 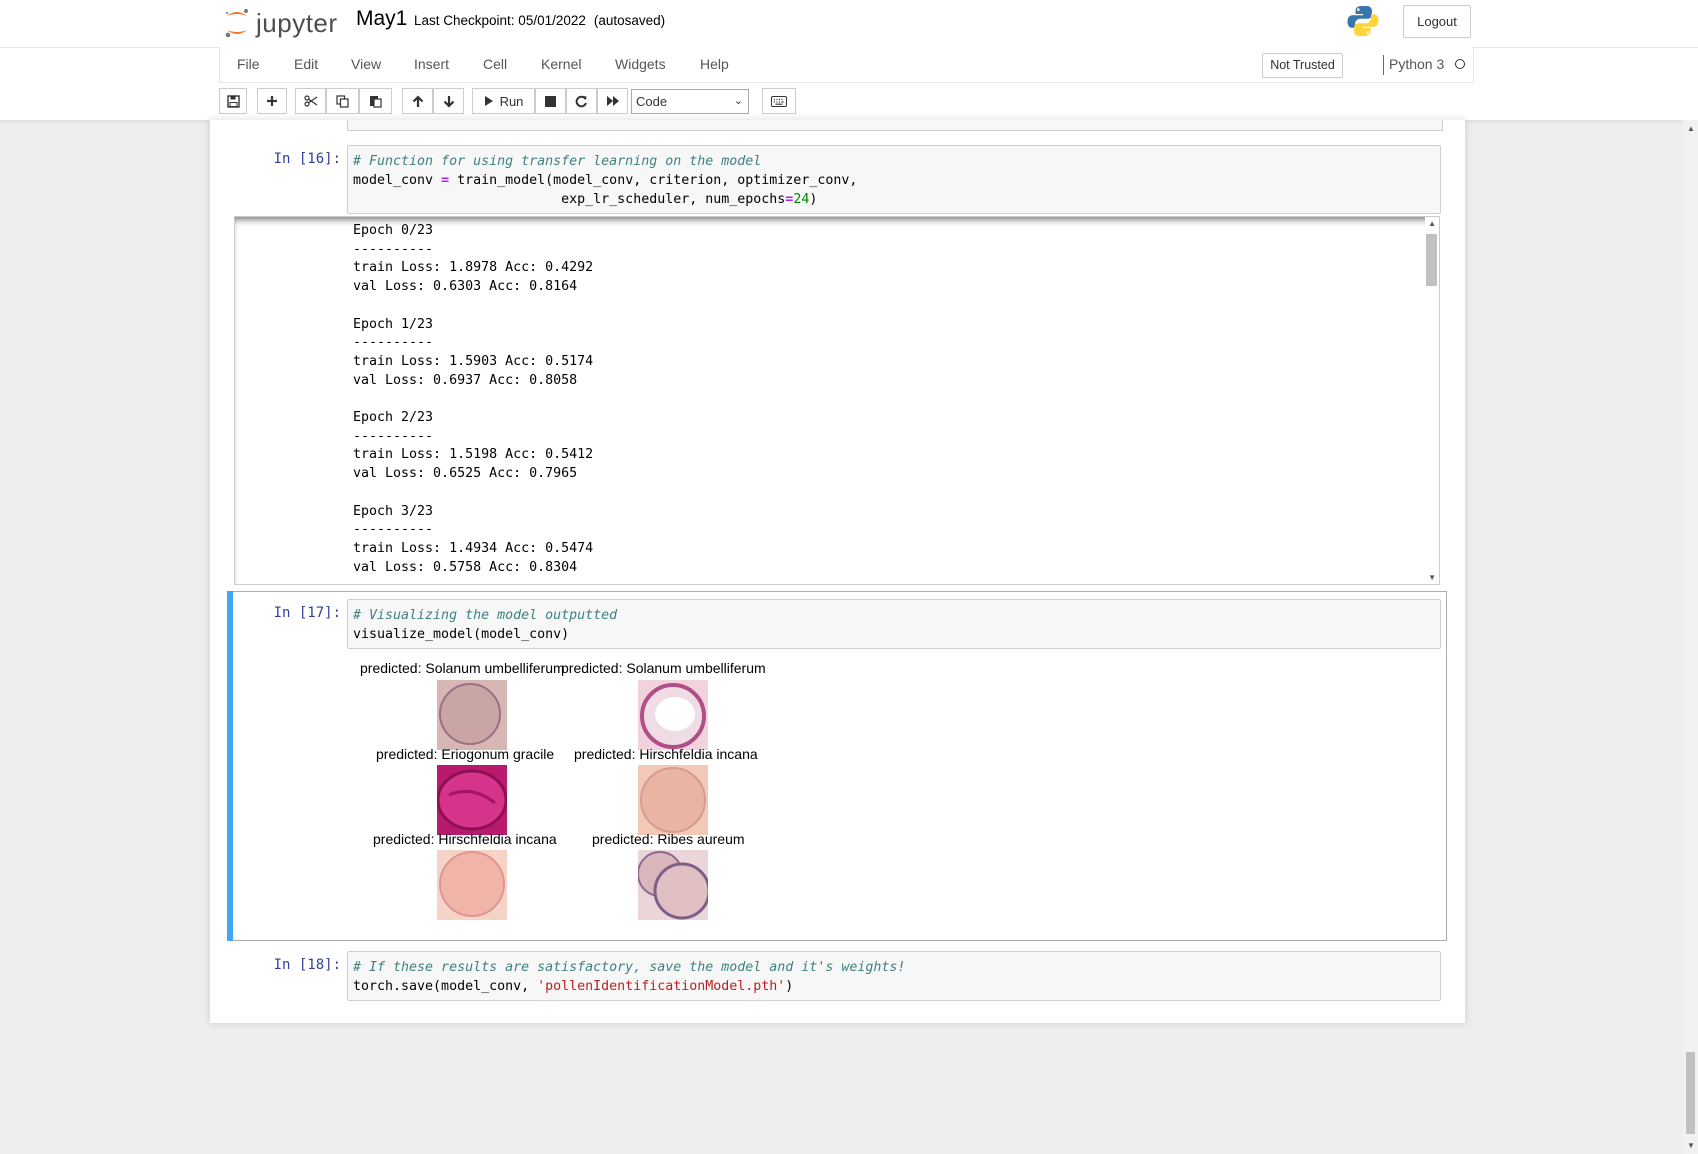 I want to click on cell-16-code-c: exp_lr_scheduler, num_epochs, so click(x=569, y=199).